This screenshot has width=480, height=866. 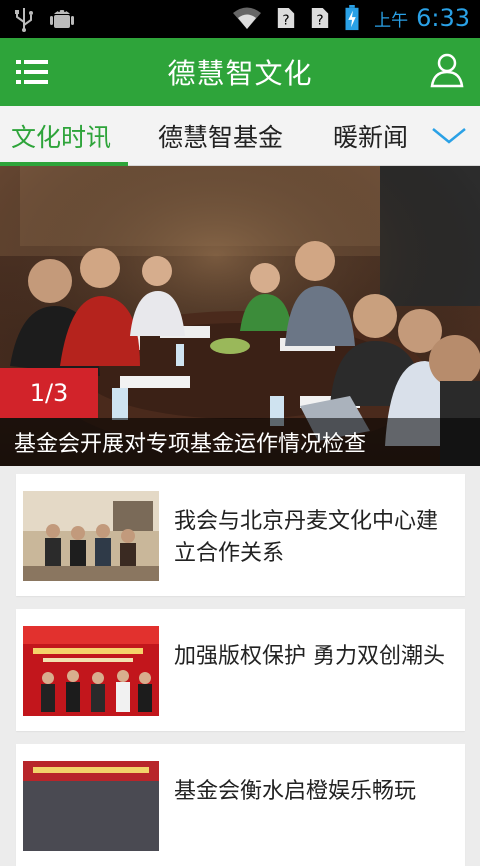 I want to click on news-title: 我会与北京丹麦文化中心建立合作关系, so click(x=306, y=537).